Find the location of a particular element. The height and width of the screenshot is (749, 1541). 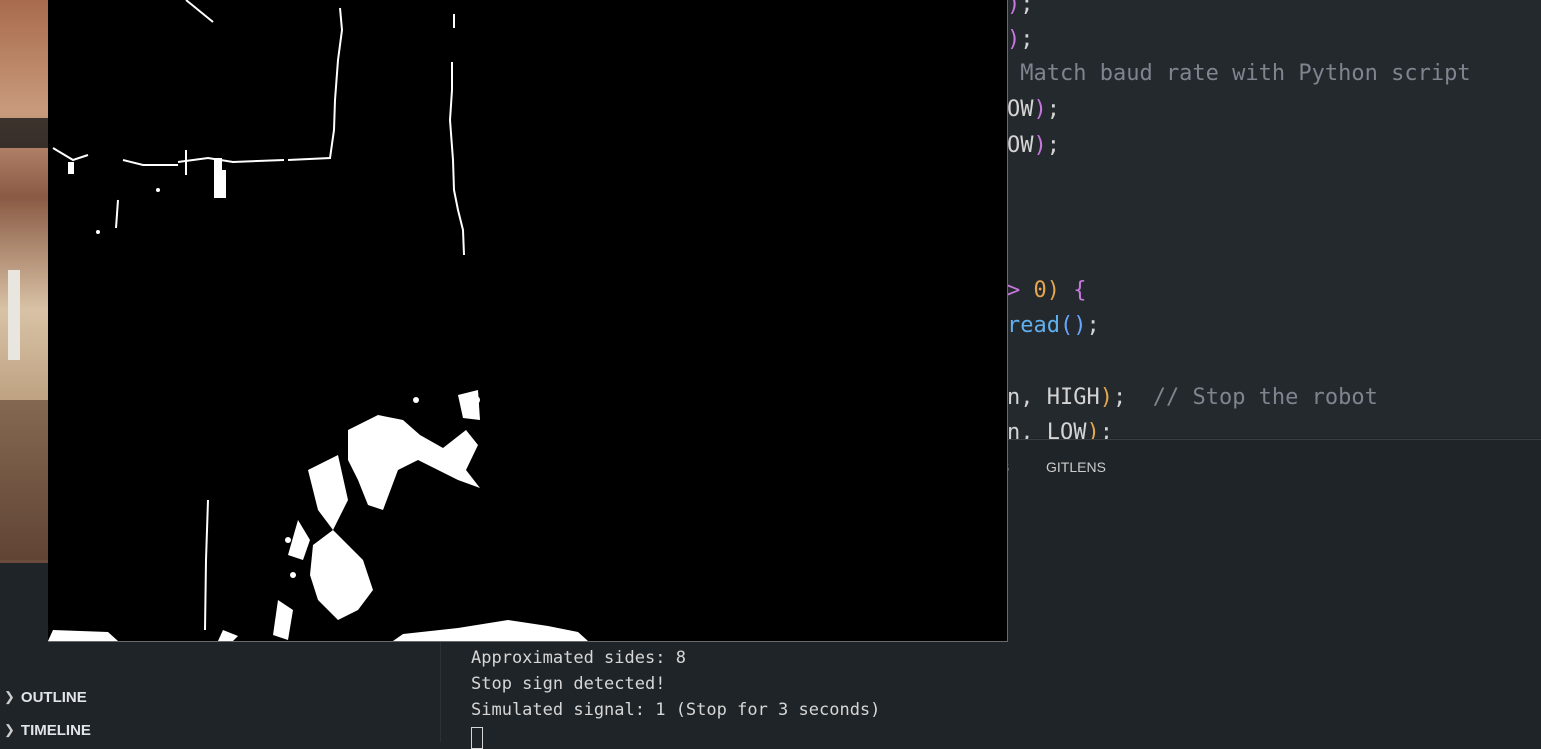

code-line: Match baud rate with Python script is located at coordinates (1239, 73).